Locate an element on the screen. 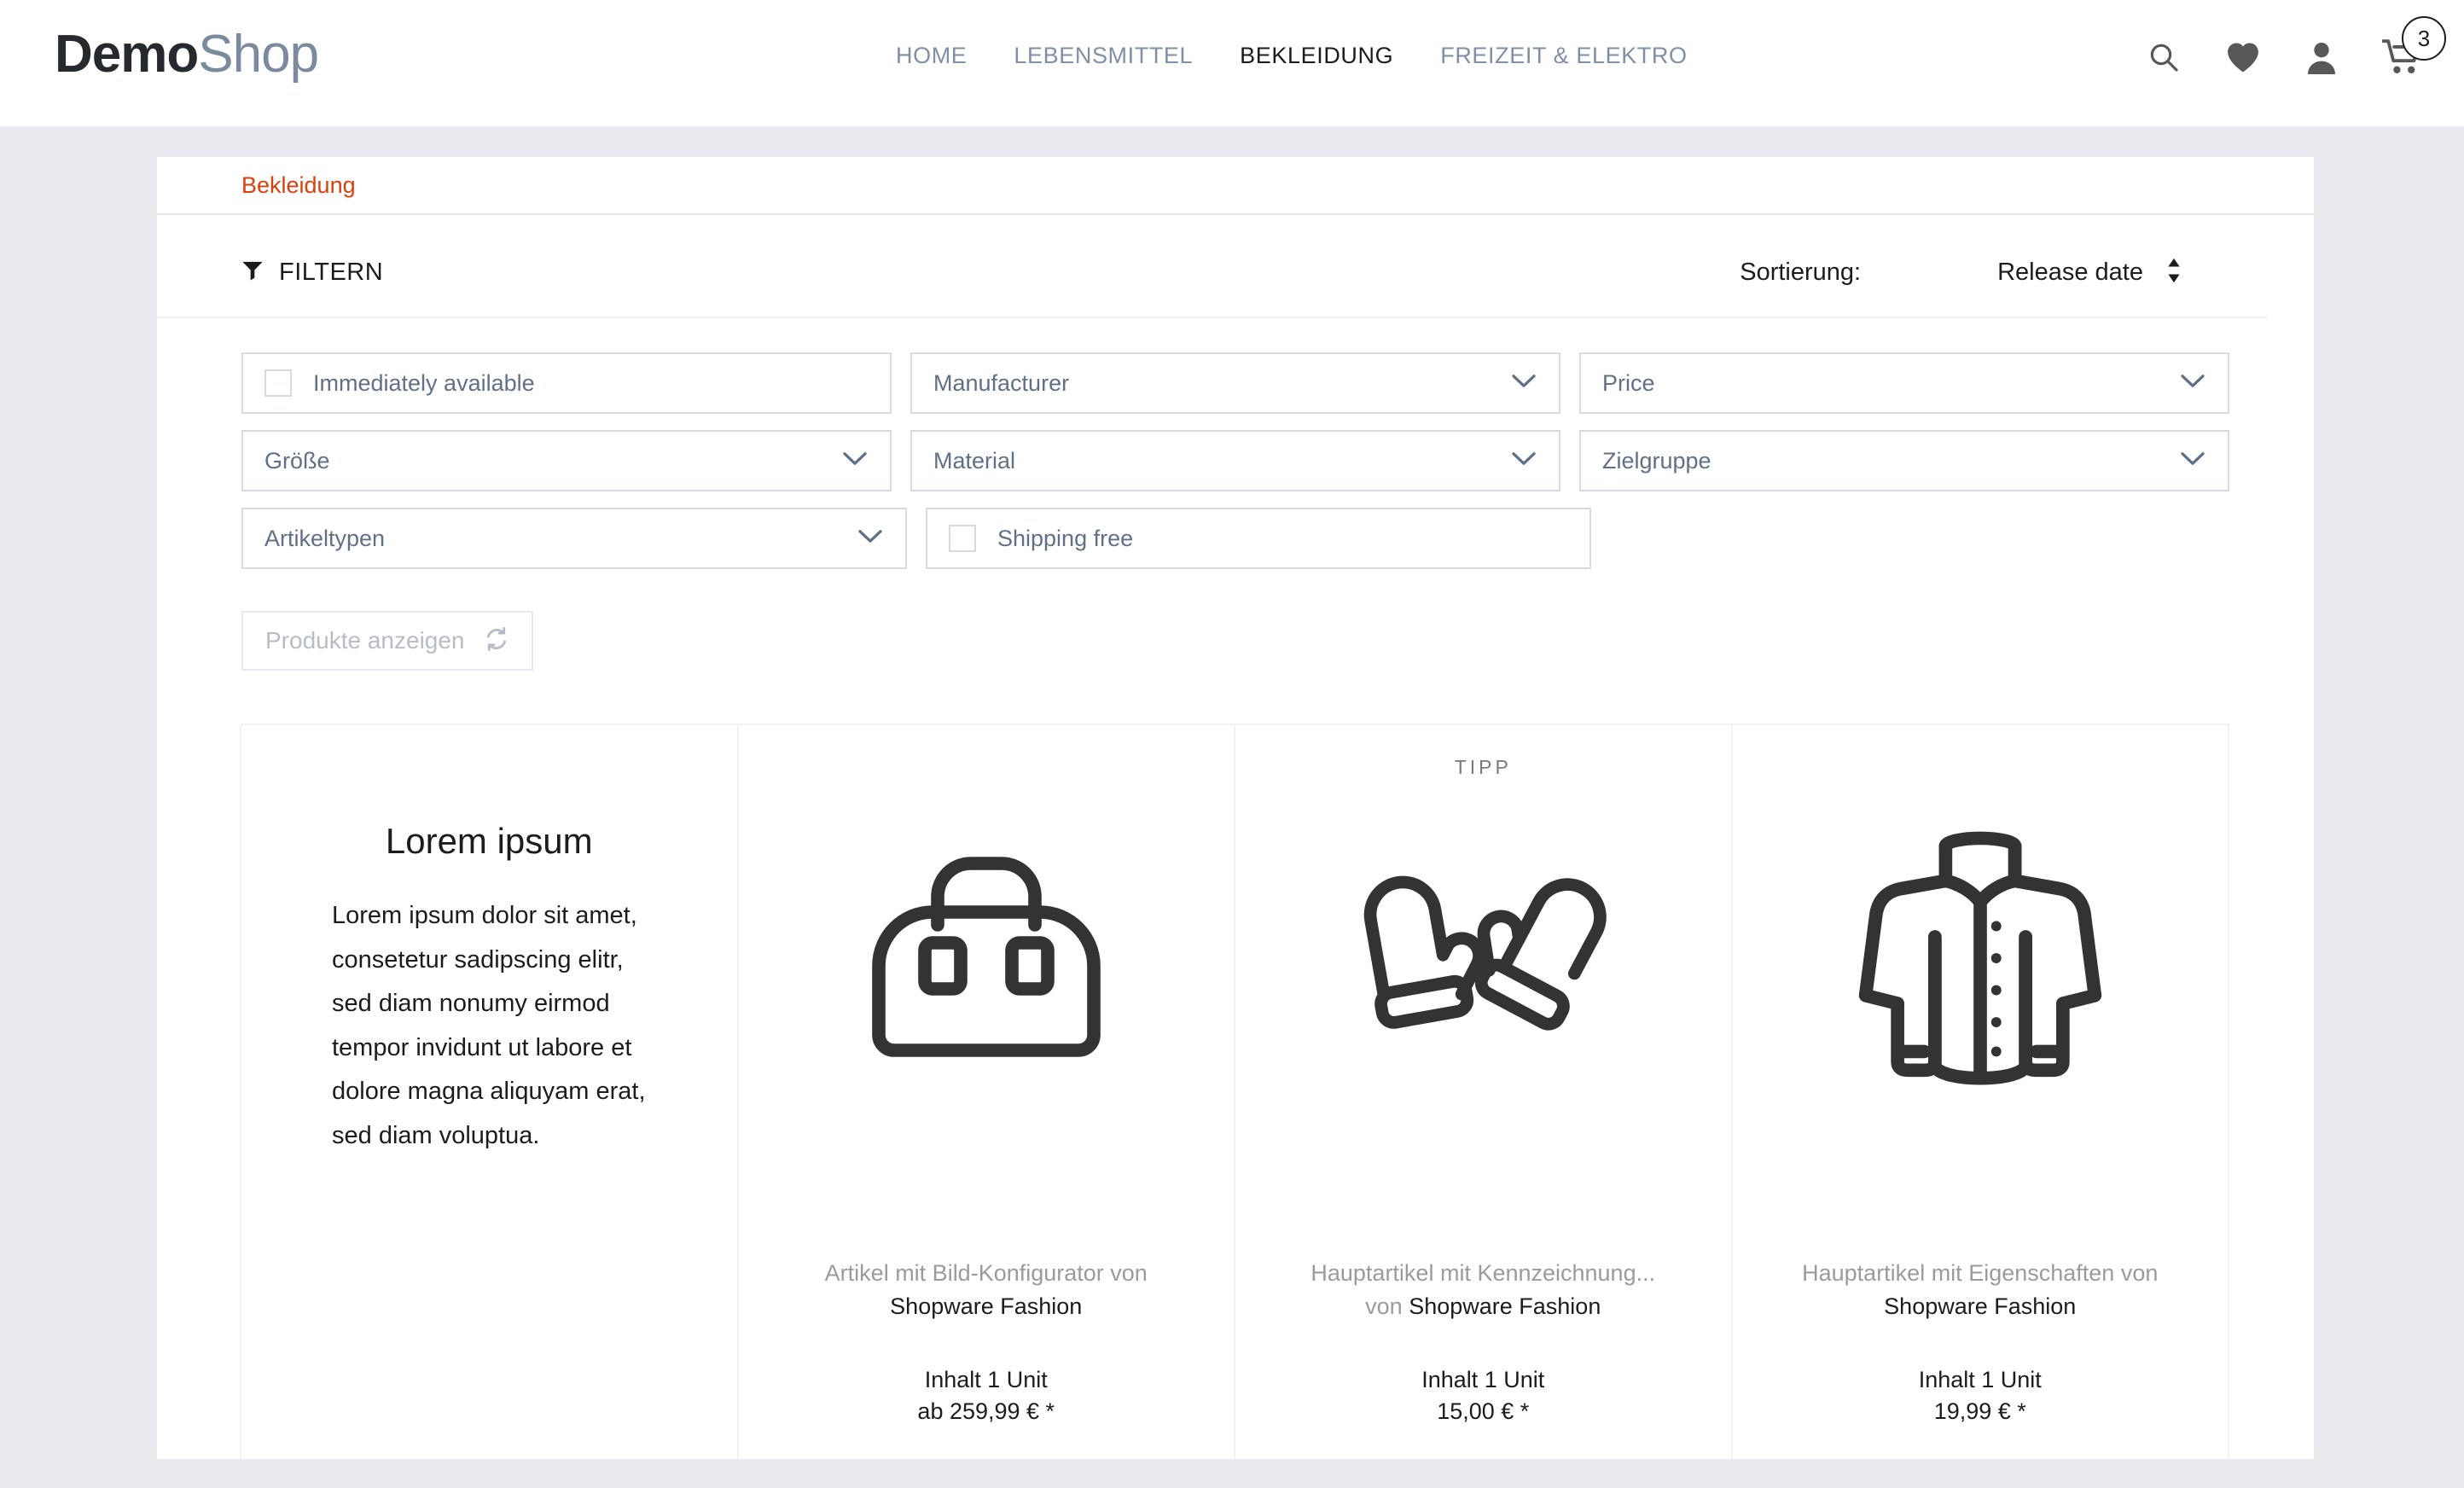  filter-row-2: Größe Material Zielgruppe is located at coordinates (1235, 460).